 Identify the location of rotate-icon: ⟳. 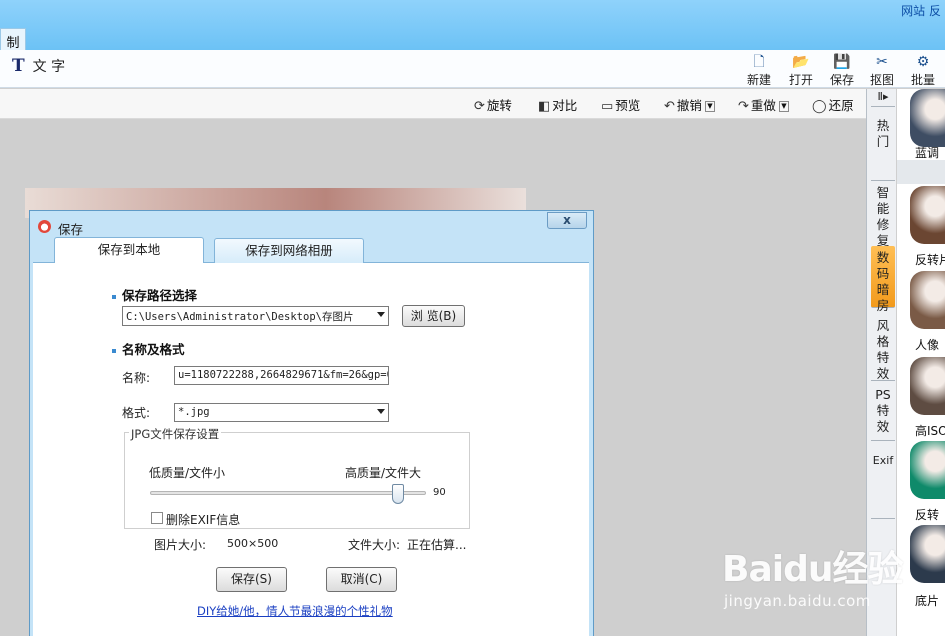
(479, 106).